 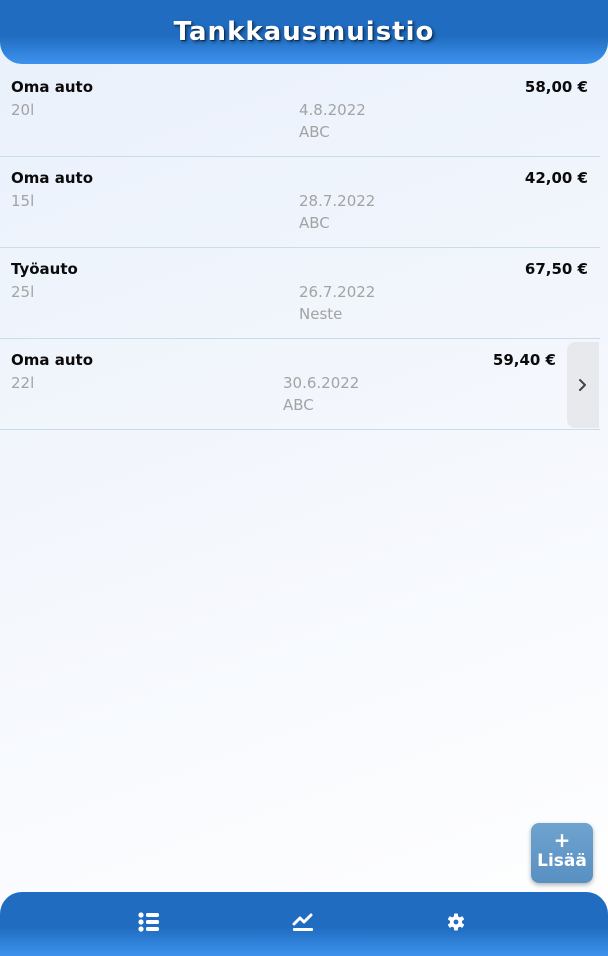 I want to click on list-icon, so click(x=148, y=922).